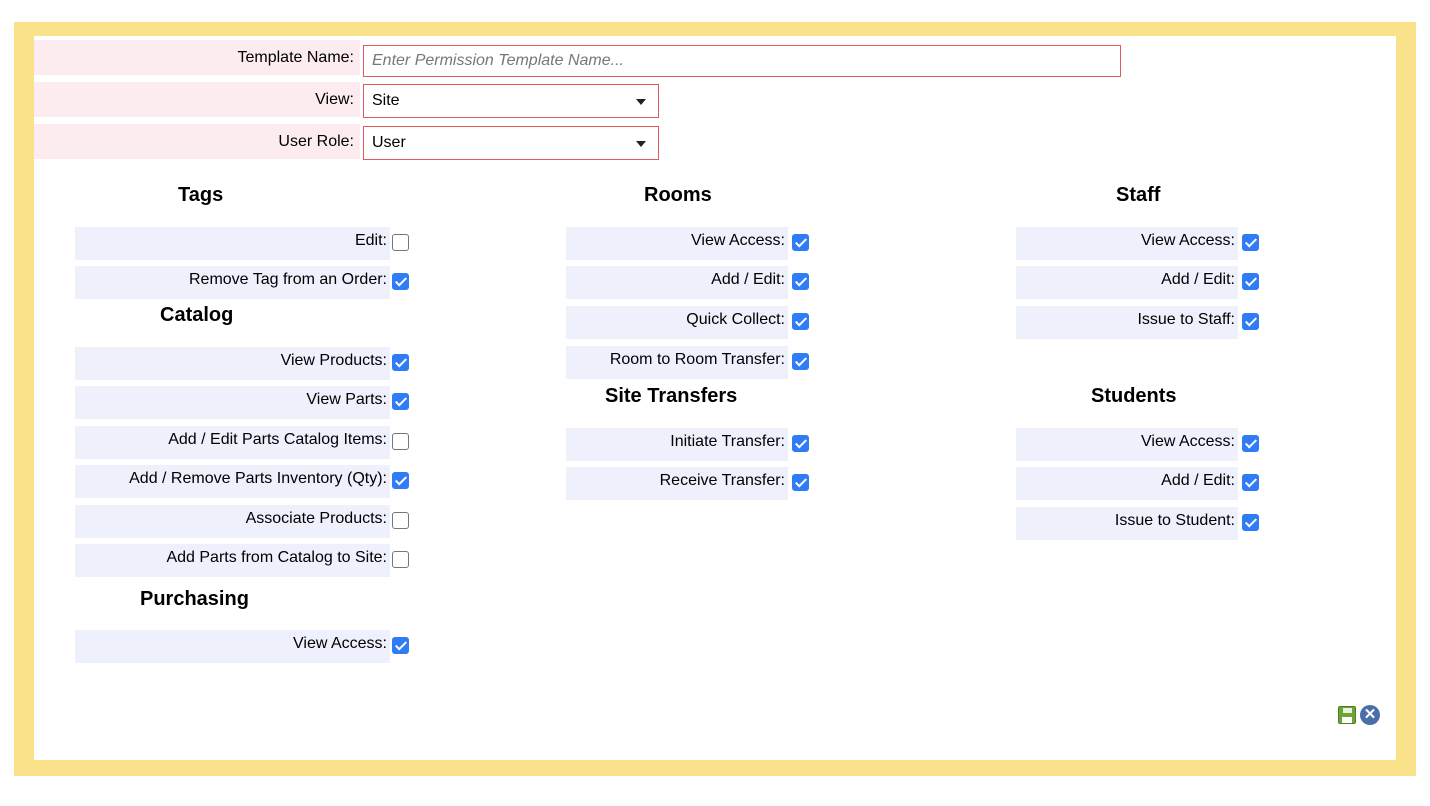  What do you see at coordinates (201, 195) in the screenshot?
I see `section-title-tags: Tags` at bounding box center [201, 195].